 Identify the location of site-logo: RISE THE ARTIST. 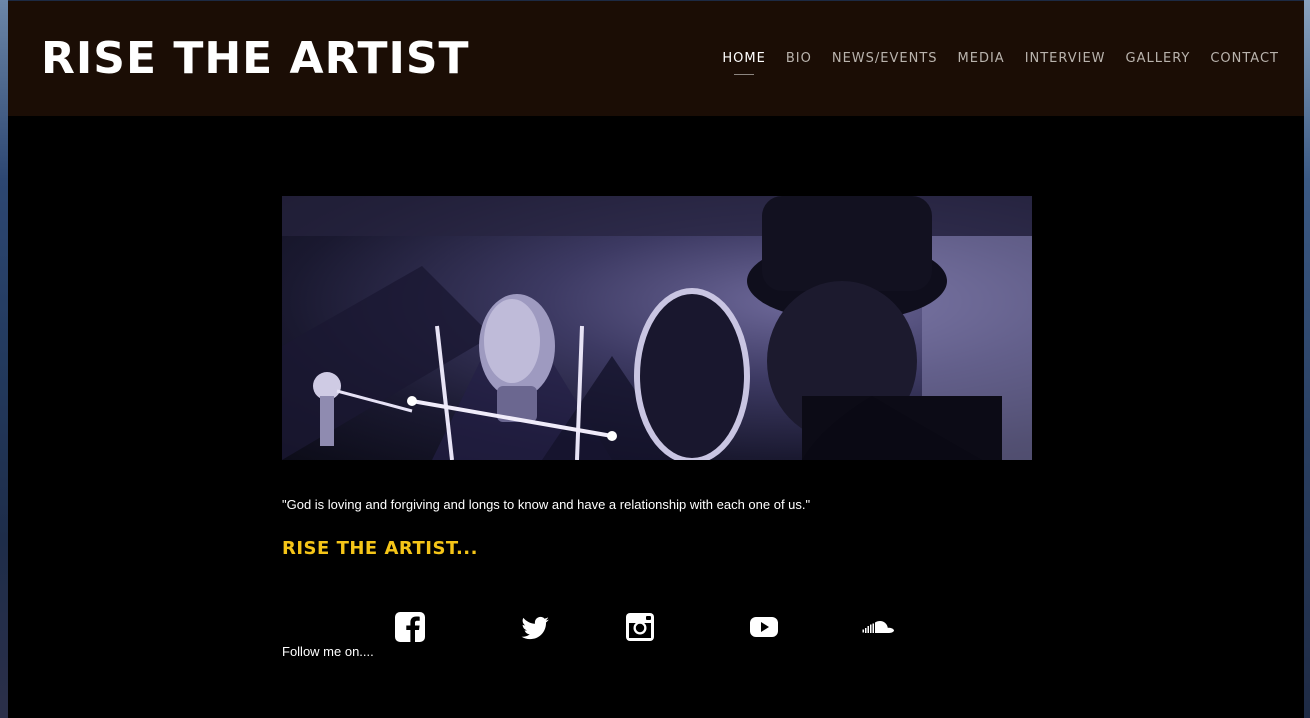
(255, 59).